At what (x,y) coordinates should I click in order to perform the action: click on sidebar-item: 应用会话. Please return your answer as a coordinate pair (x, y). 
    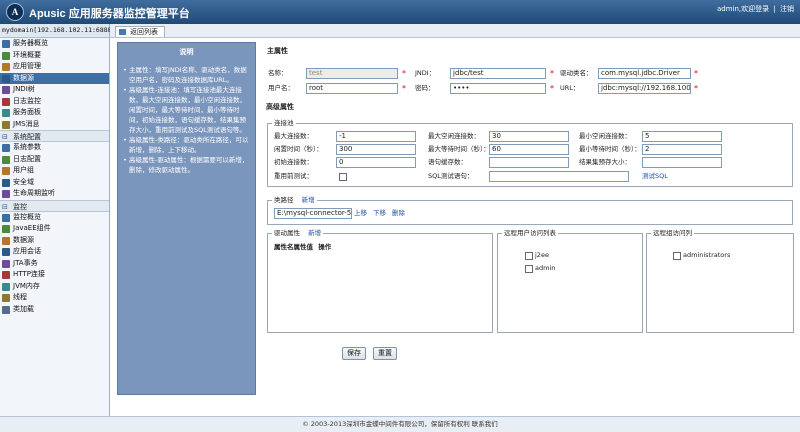
    Looking at the image, I should click on (54, 252).